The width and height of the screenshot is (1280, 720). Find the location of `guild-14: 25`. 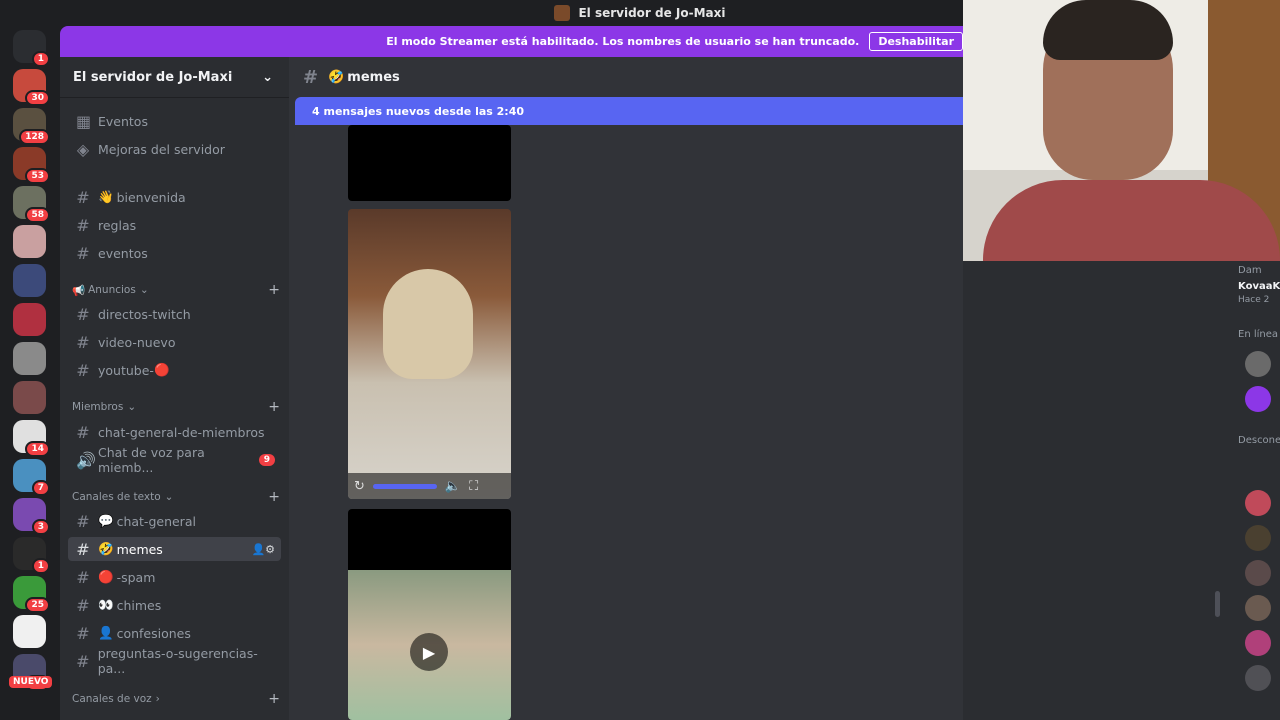

guild-14: 25 is located at coordinates (31, 594).